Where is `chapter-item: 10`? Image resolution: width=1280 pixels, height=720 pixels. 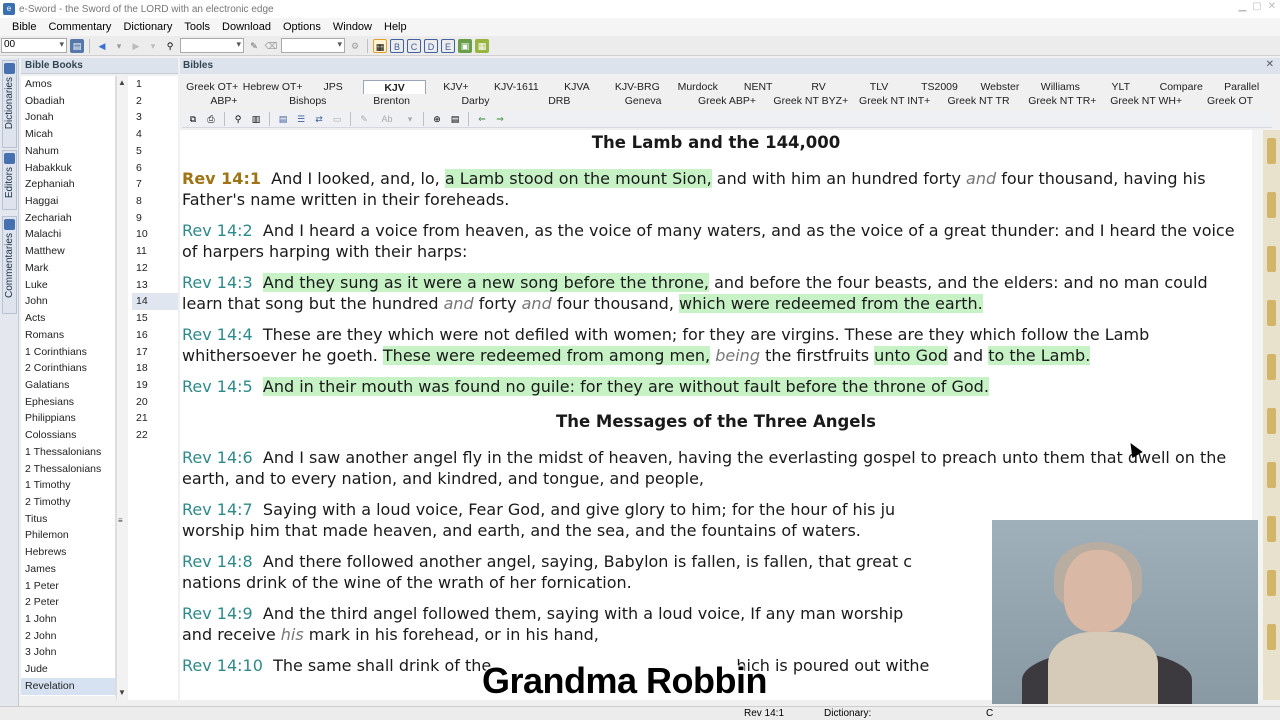
chapter-item: 10 is located at coordinates (155, 234).